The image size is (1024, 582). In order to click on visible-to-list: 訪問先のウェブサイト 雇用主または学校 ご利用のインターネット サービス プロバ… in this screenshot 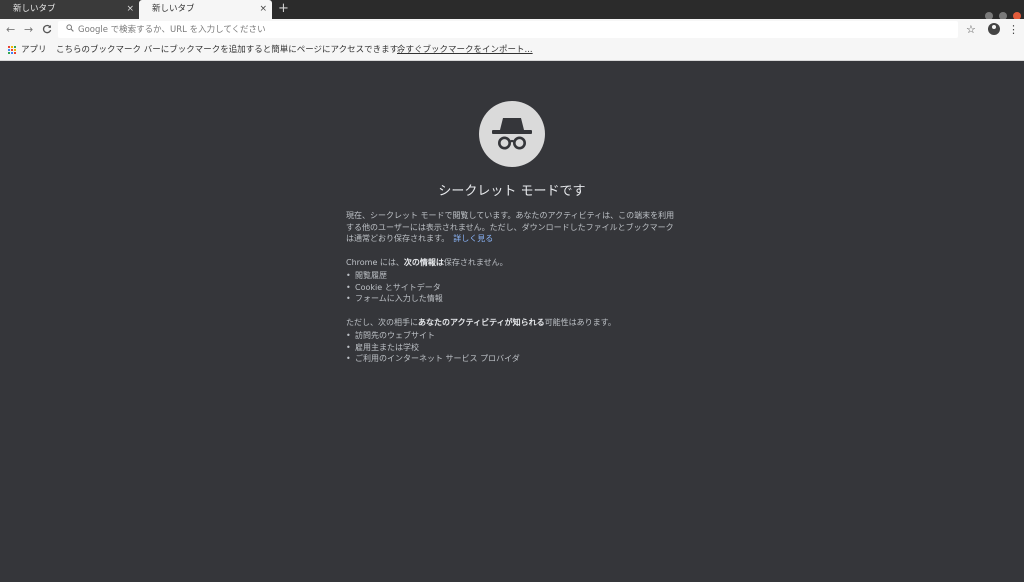, I will do `click(433, 347)`.